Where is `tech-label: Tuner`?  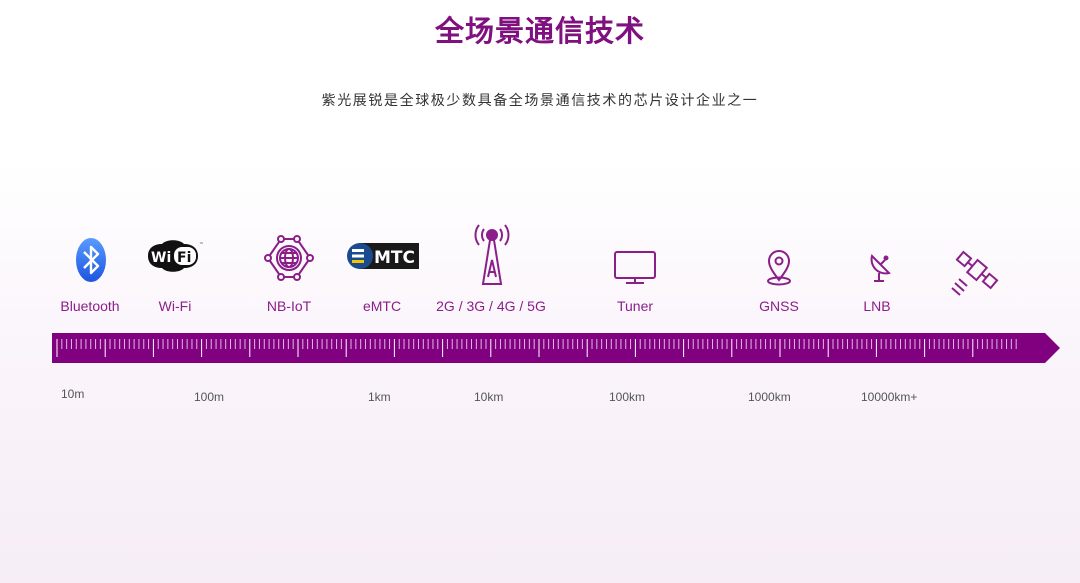
tech-label: Tuner is located at coordinates (635, 306).